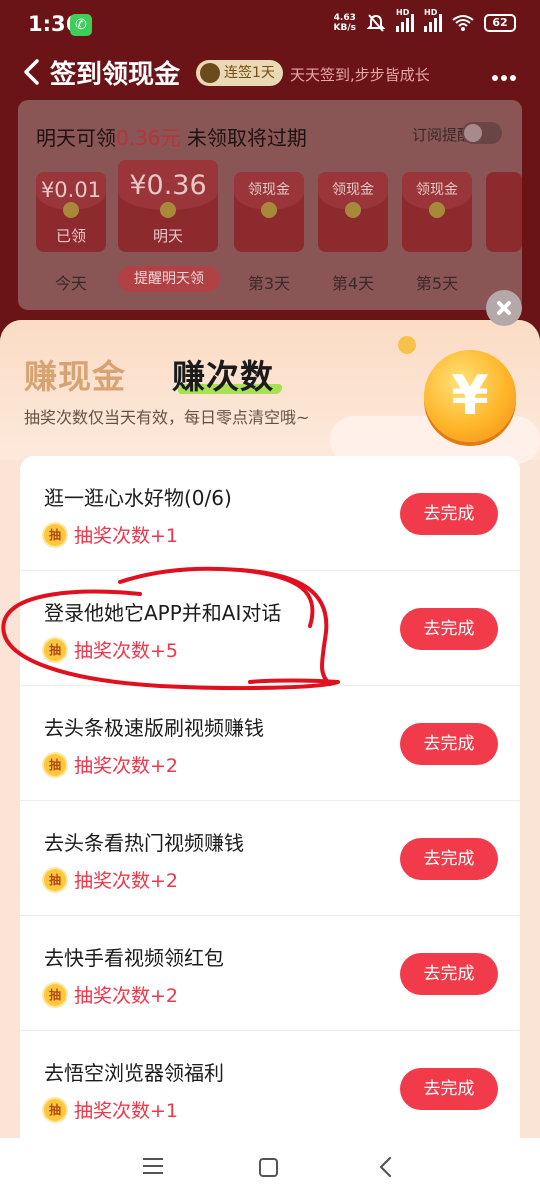 The image size is (540, 1200). I want to click on day-status: 已领, so click(70, 236).